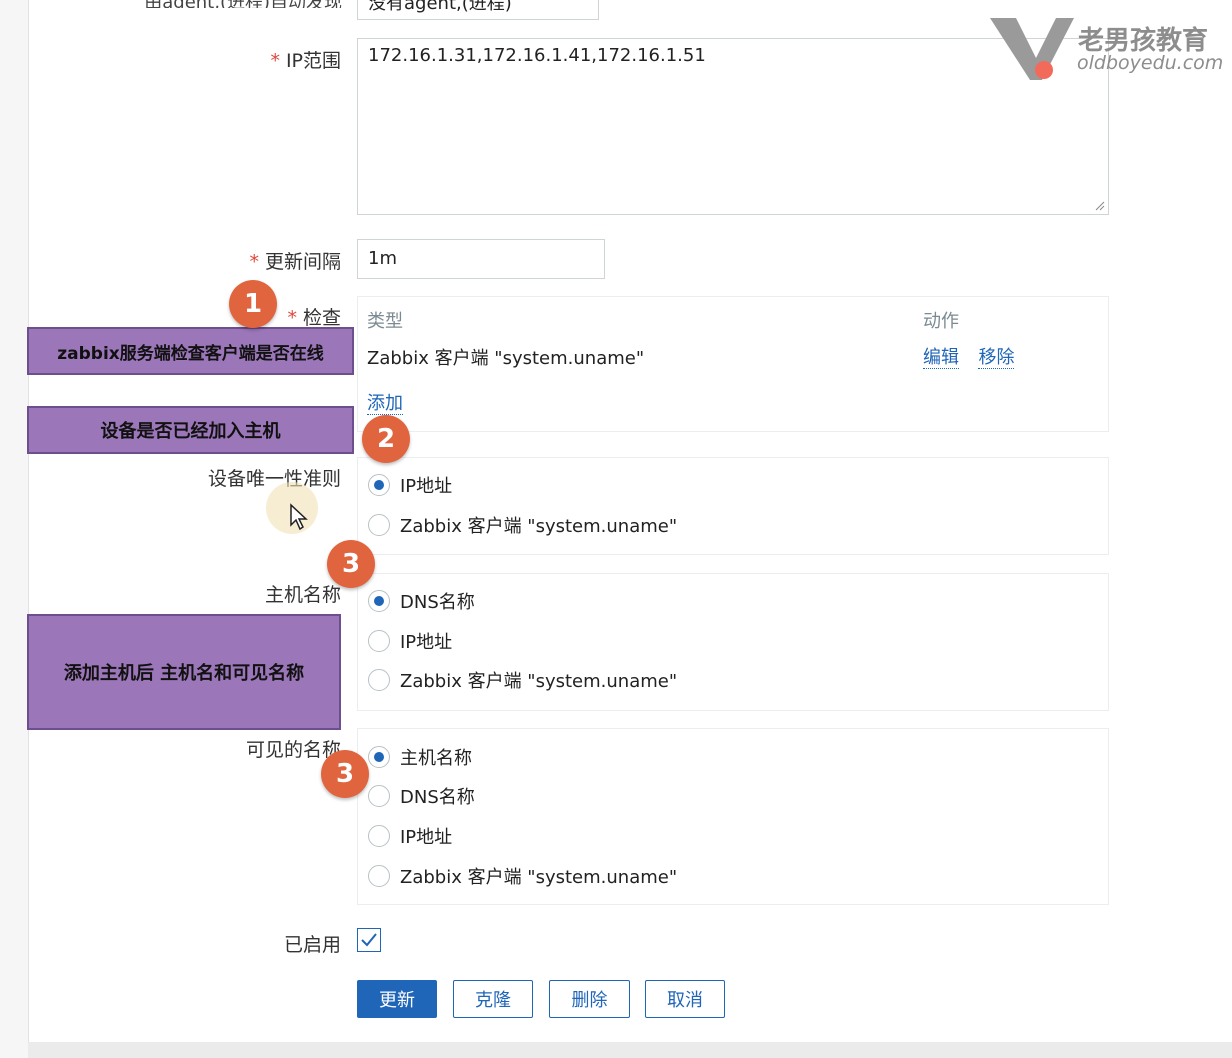  I want to click on page-footer-bar, so click(630, 1050).